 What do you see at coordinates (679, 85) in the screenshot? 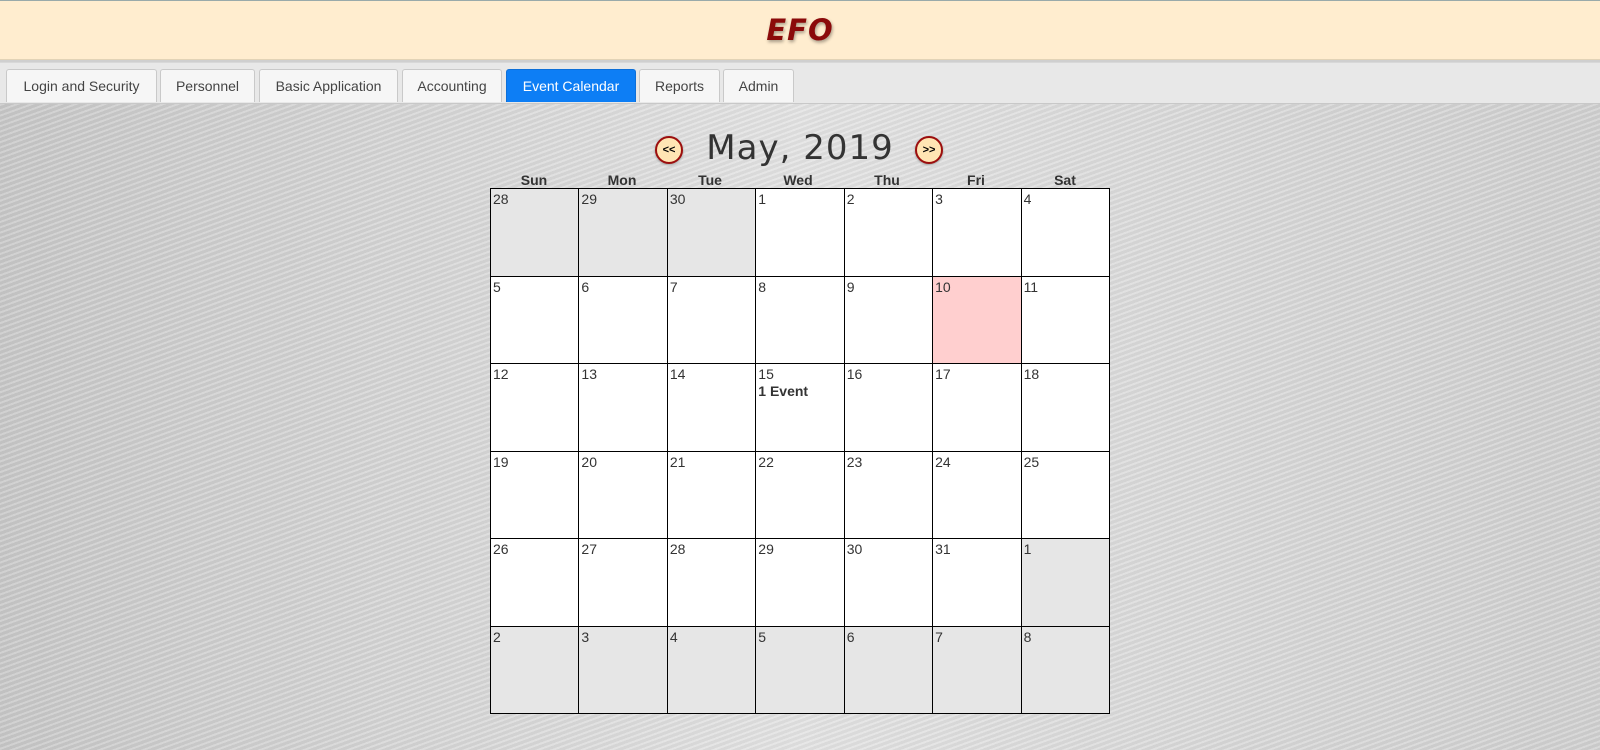
I see `tab-reports: Reports` at bounding box center [679, 85].